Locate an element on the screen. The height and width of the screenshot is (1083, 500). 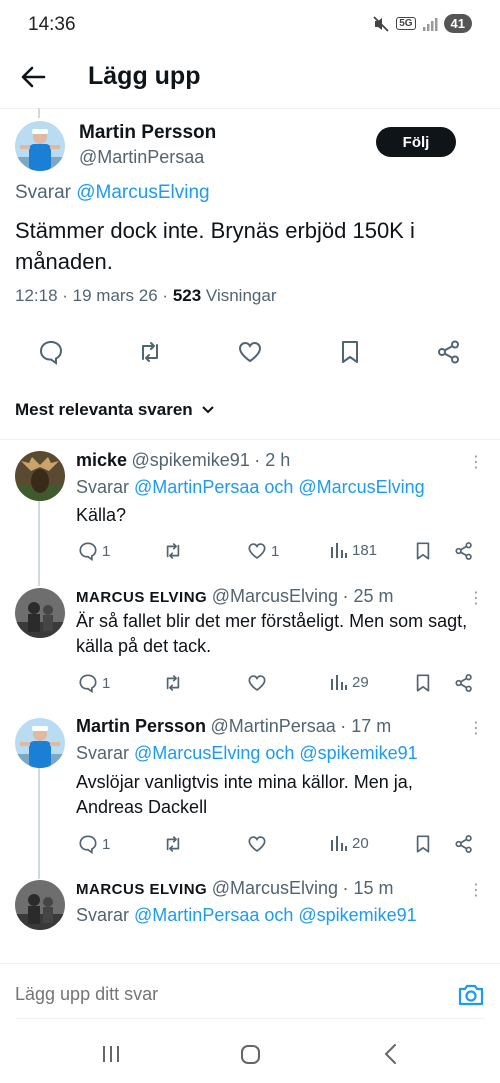
home-button is located at coordinates (250, 1054).